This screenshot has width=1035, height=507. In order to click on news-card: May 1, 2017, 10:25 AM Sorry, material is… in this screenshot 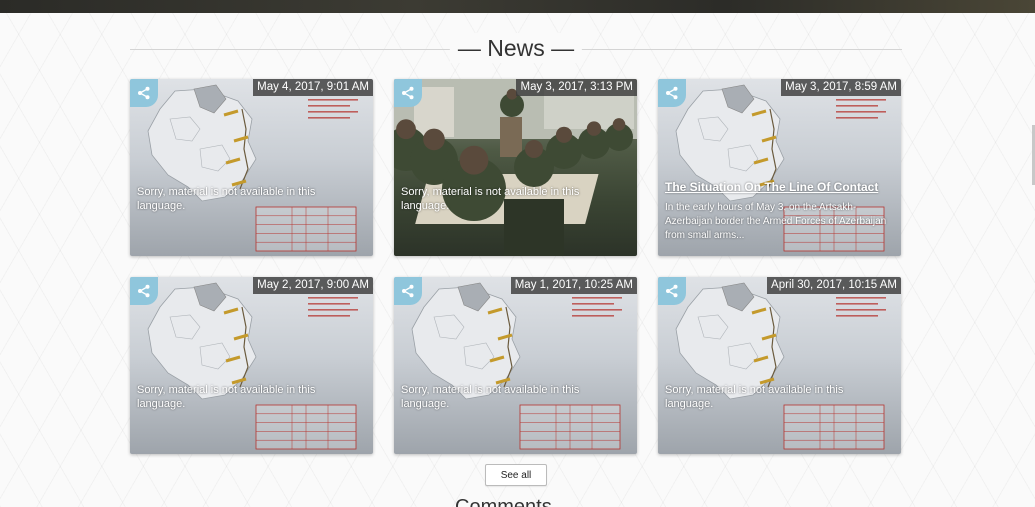, I will do `click(515, 365)`.